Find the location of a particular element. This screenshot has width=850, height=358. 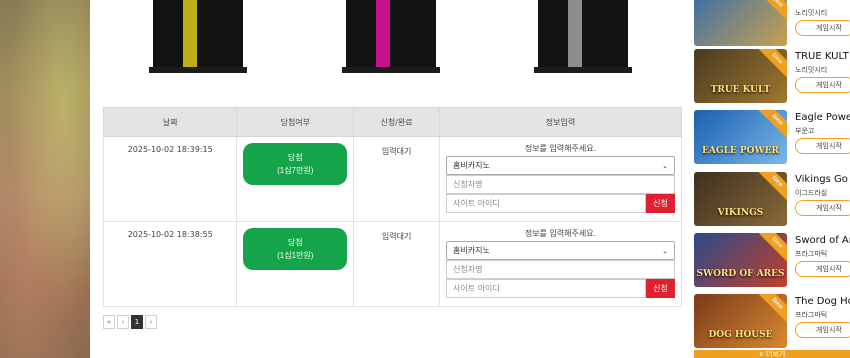

header-win: 당첨여부 is located at coordinates (295, 122).